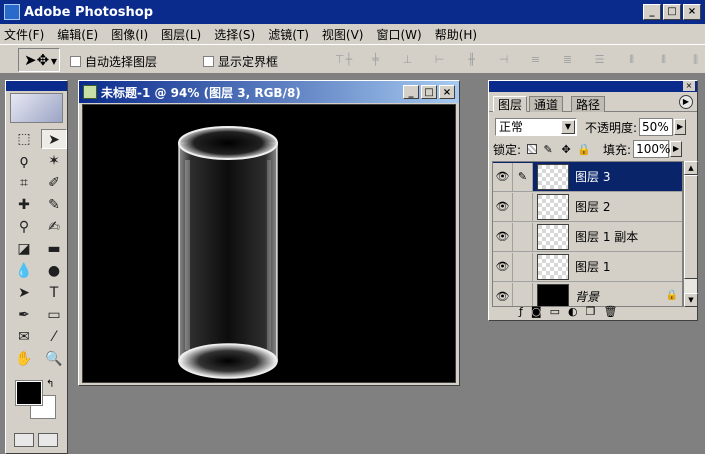 This screenshot has height=454, width=705. Describe the element at coordinates (686, 102) in the screenshot. I see `panel-menu-icon: ▶` at that location.